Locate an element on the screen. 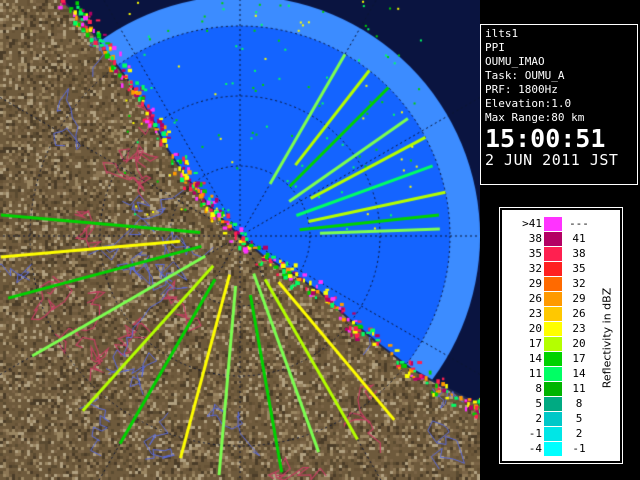  legend-row: 58 is located at coordinates (548, 404).